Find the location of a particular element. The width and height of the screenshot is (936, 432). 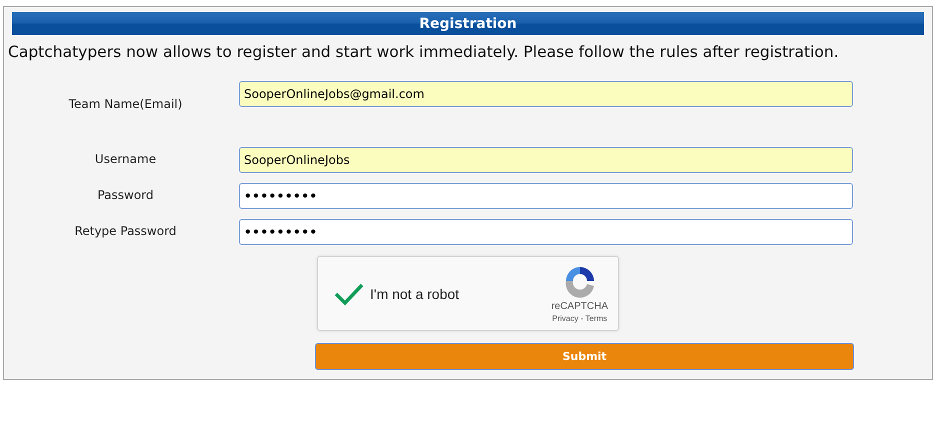

field-label: Retype Password is located at coordinates (126, 231).